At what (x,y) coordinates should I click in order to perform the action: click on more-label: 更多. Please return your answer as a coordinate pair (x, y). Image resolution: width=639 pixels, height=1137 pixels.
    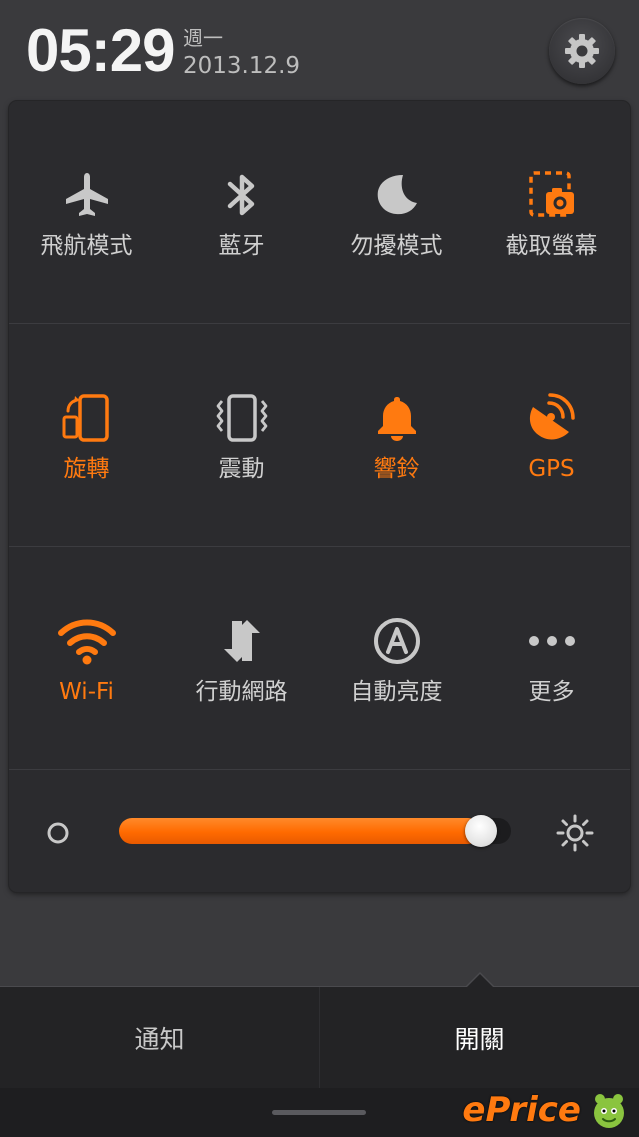
    Looking at the image, I should click on (551, 692).